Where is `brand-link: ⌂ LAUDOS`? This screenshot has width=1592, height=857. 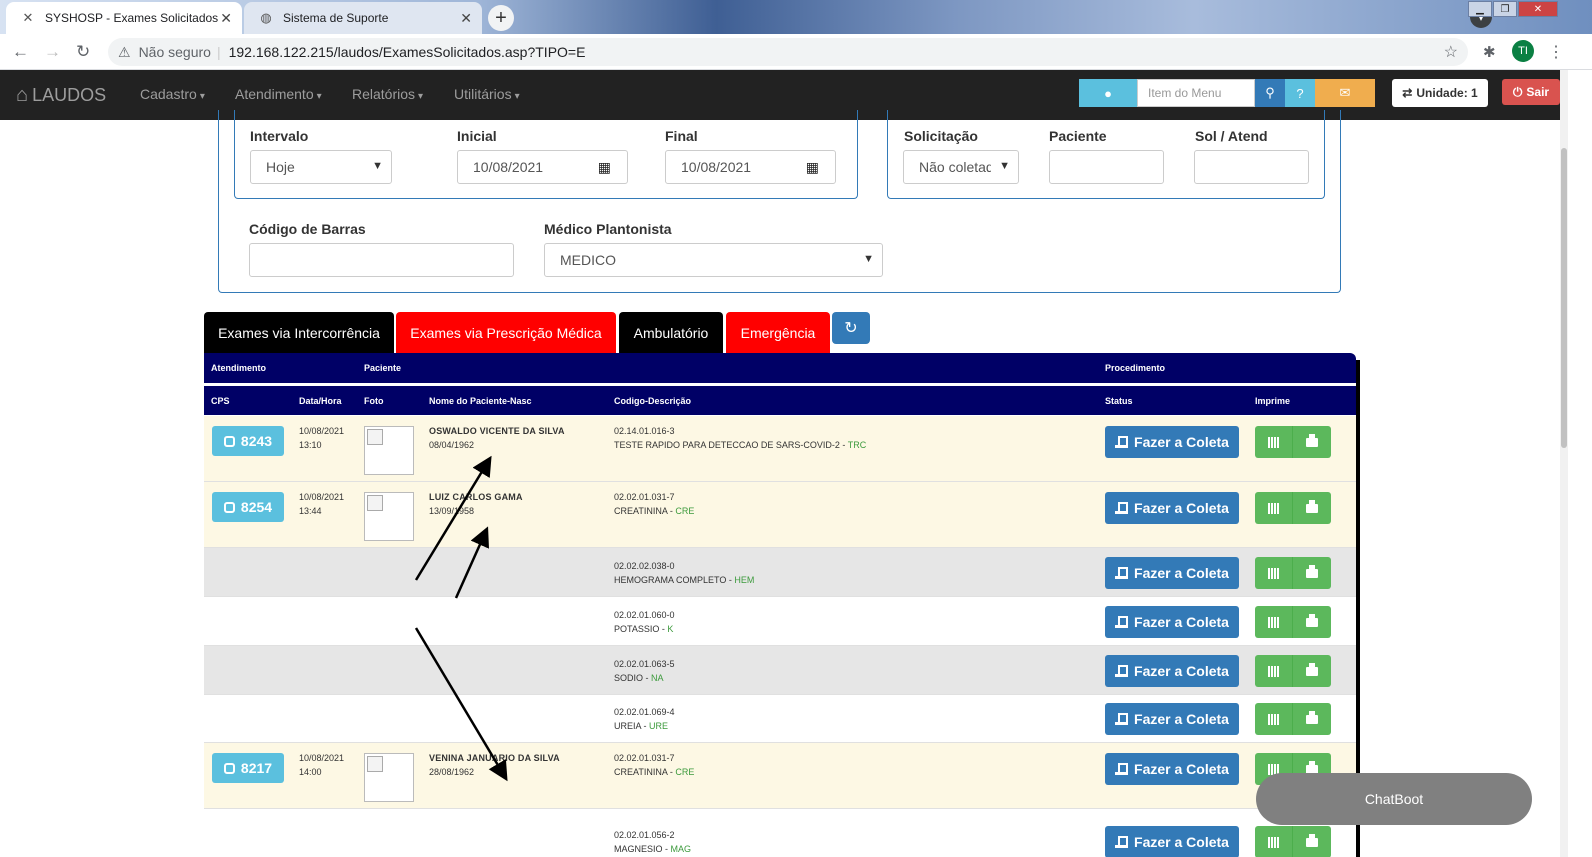 brand-link: ⌂ LAUDOS is located at coordinates (61, 95).